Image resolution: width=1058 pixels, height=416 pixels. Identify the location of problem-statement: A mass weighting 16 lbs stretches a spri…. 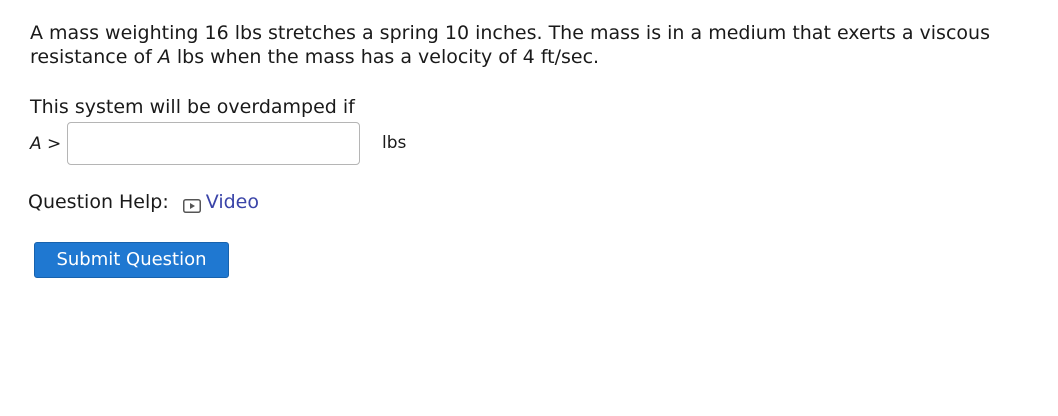
(535, 45).